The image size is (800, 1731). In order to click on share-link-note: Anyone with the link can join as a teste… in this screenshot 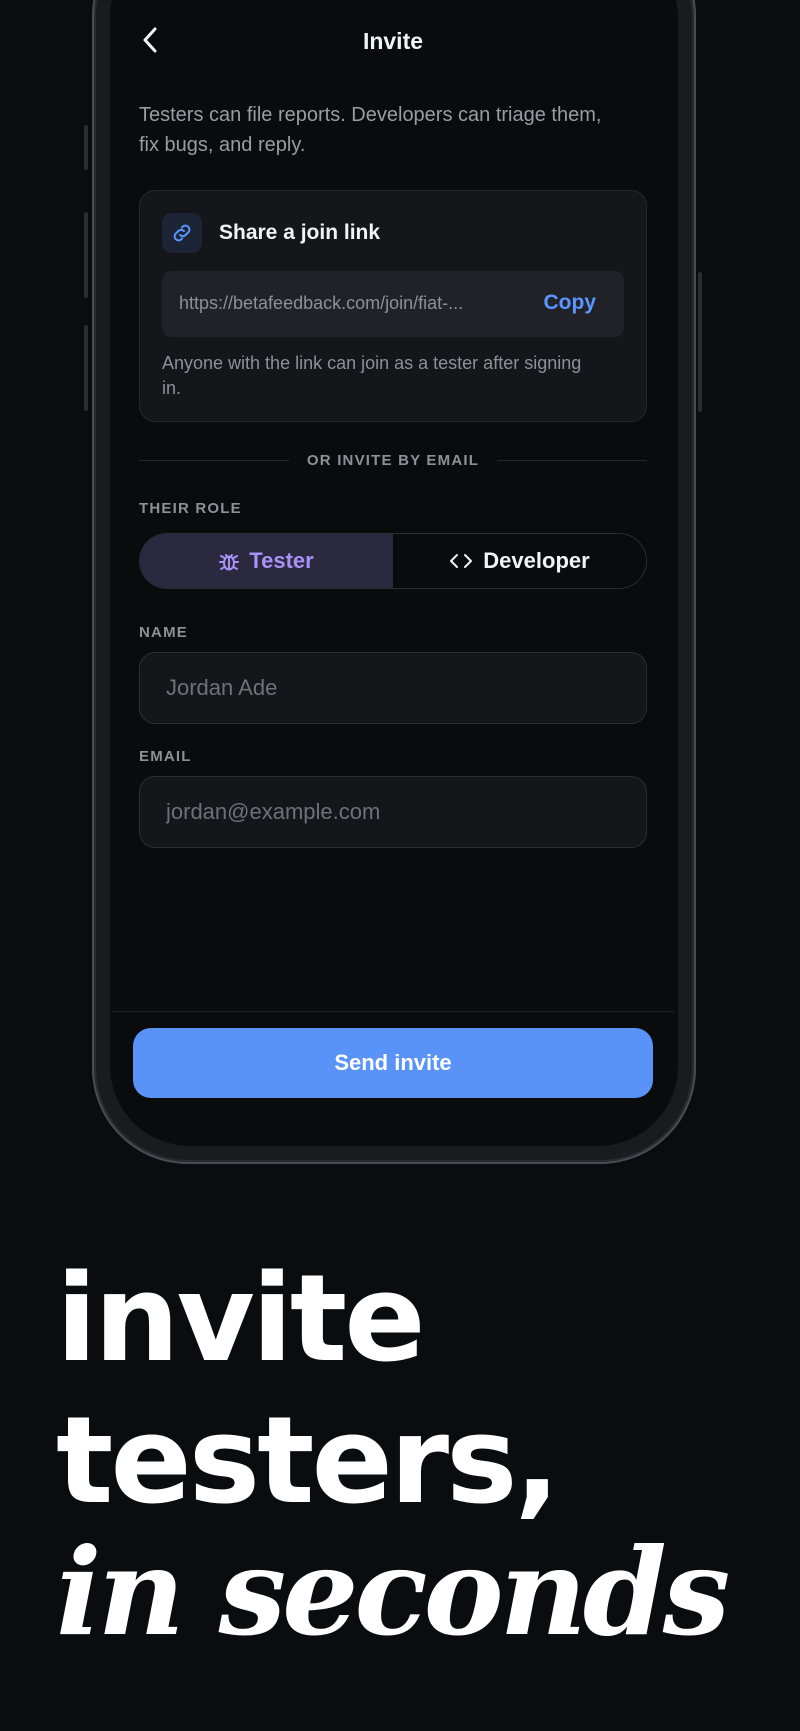, I will do `click(372, 375)`.